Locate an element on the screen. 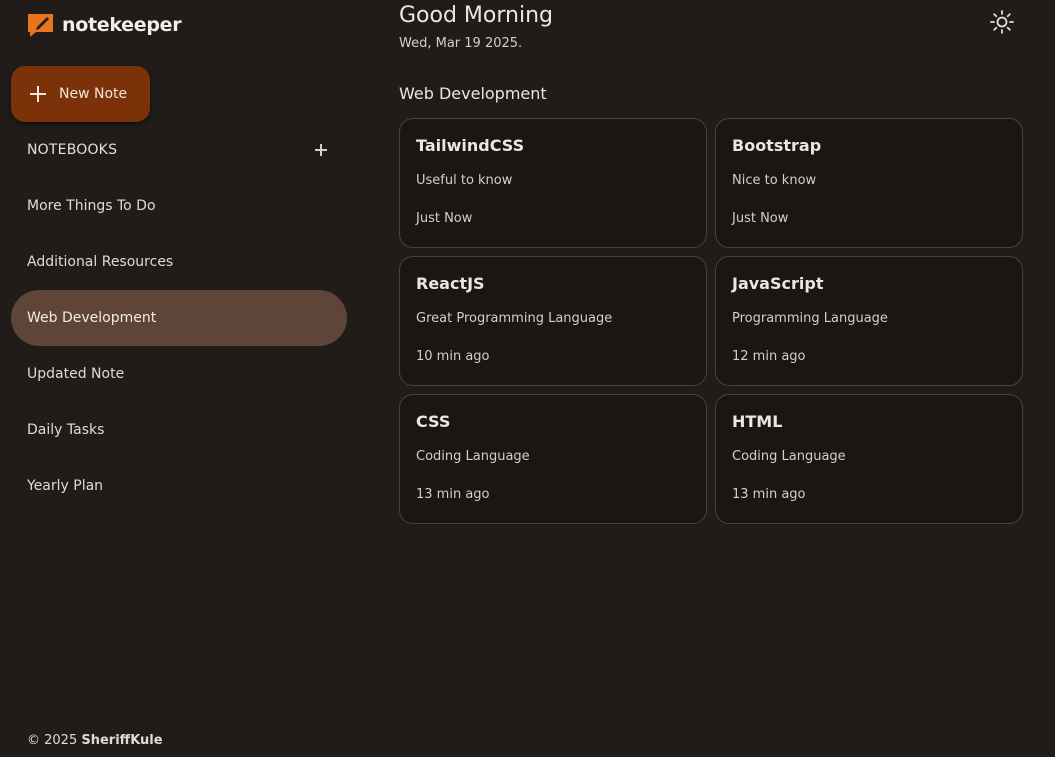  add-notebook-plus-icon is located at coordinates (321, 150).